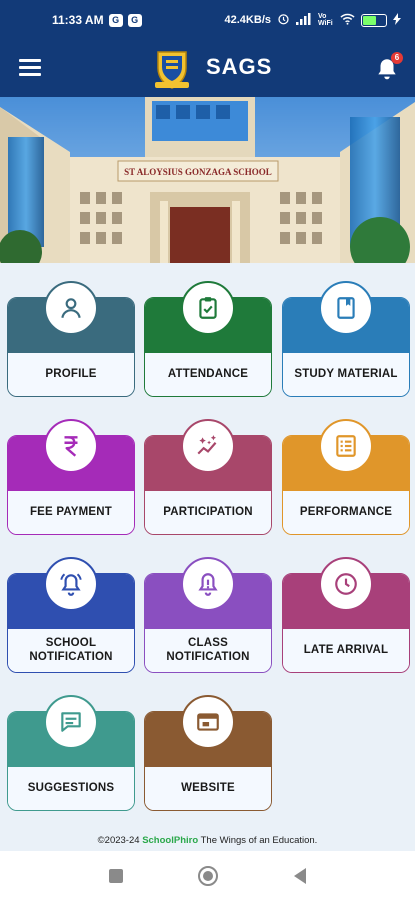 This screenshot has width=415, height=900. I want to click on tile-label: SCHOOL NOTIFICATION, so click(71, 650).